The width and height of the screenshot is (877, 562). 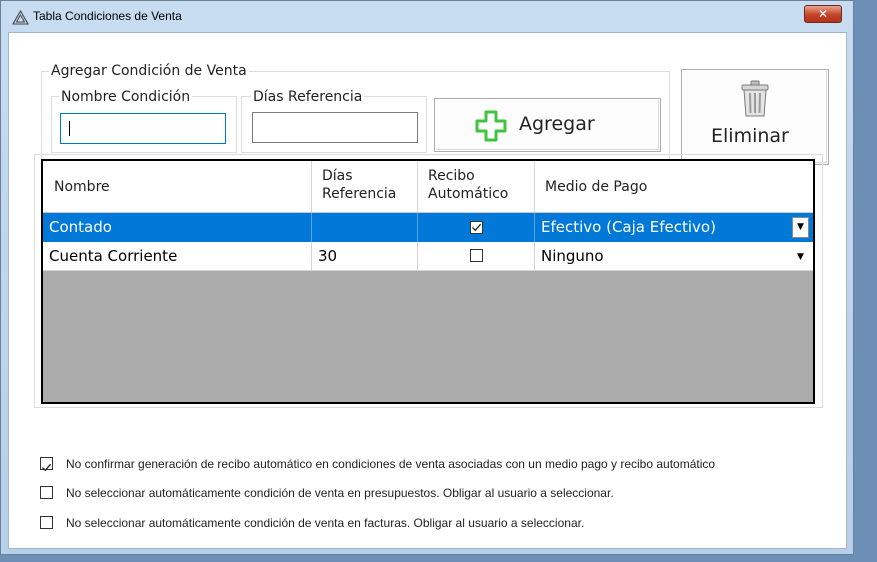 I want to click on reference-days-input, so click(x=335, y=127).